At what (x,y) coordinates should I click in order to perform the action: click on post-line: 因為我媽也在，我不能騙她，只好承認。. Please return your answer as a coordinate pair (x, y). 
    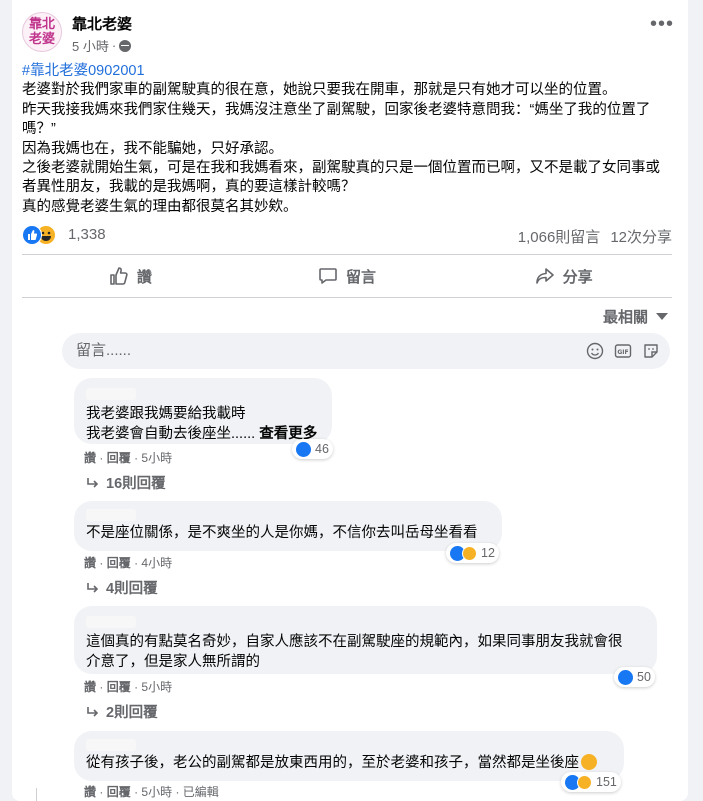
    Looking at the image, I should click on (152, 148).